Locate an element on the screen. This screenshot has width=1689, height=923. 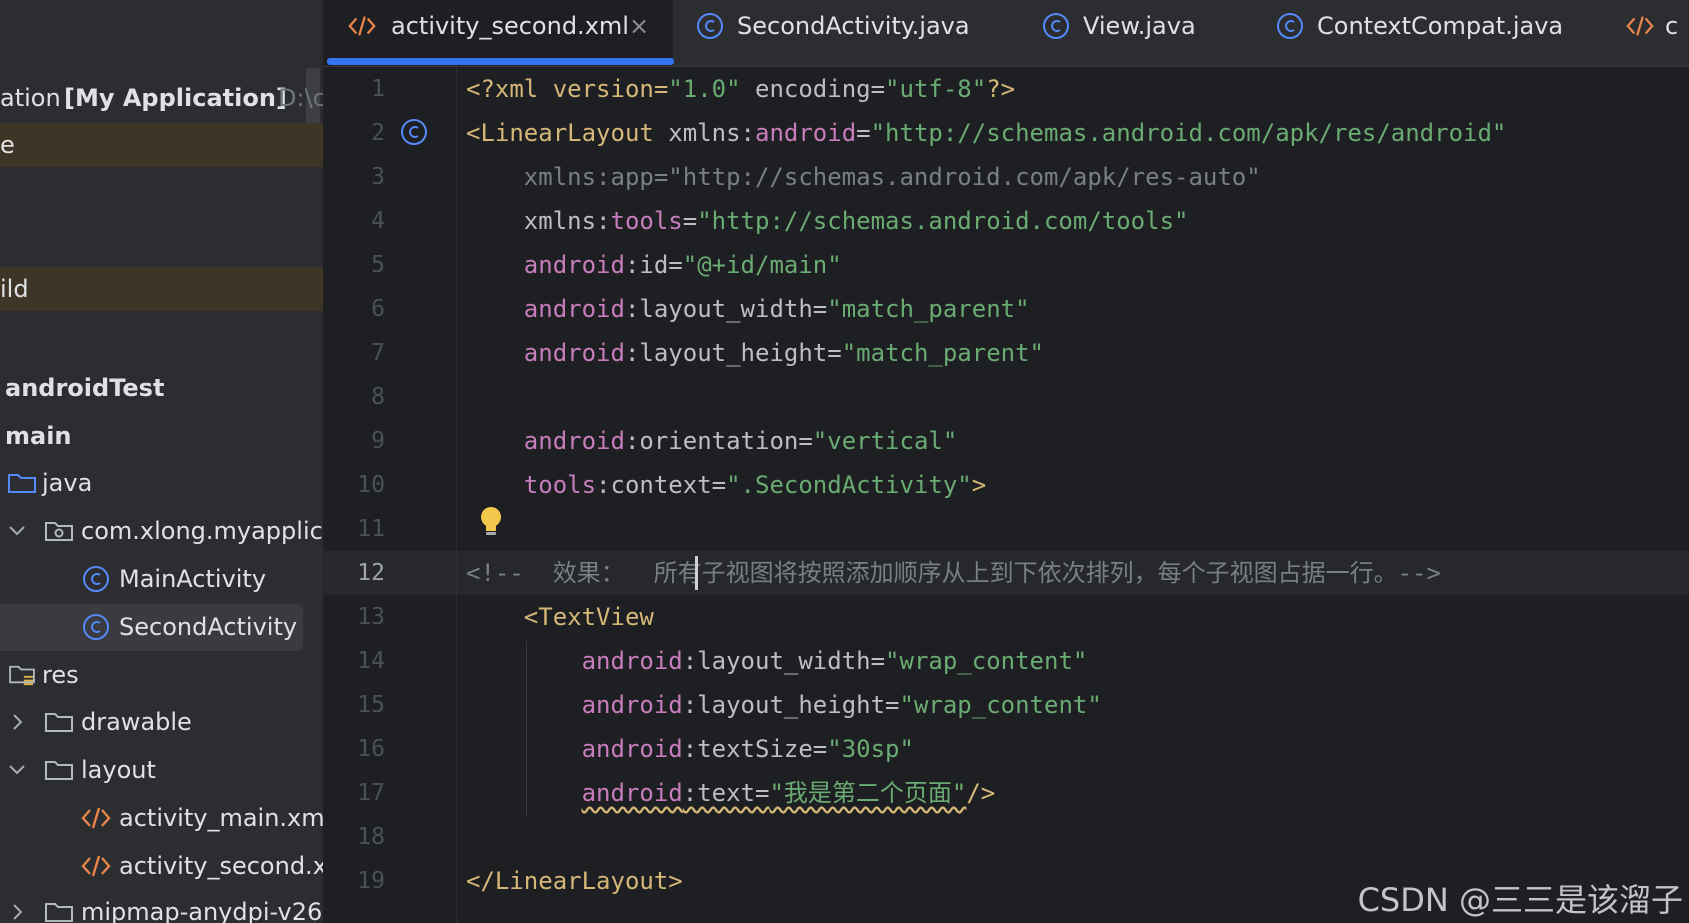
line-number: 4 is located at coordinates (378, 221).